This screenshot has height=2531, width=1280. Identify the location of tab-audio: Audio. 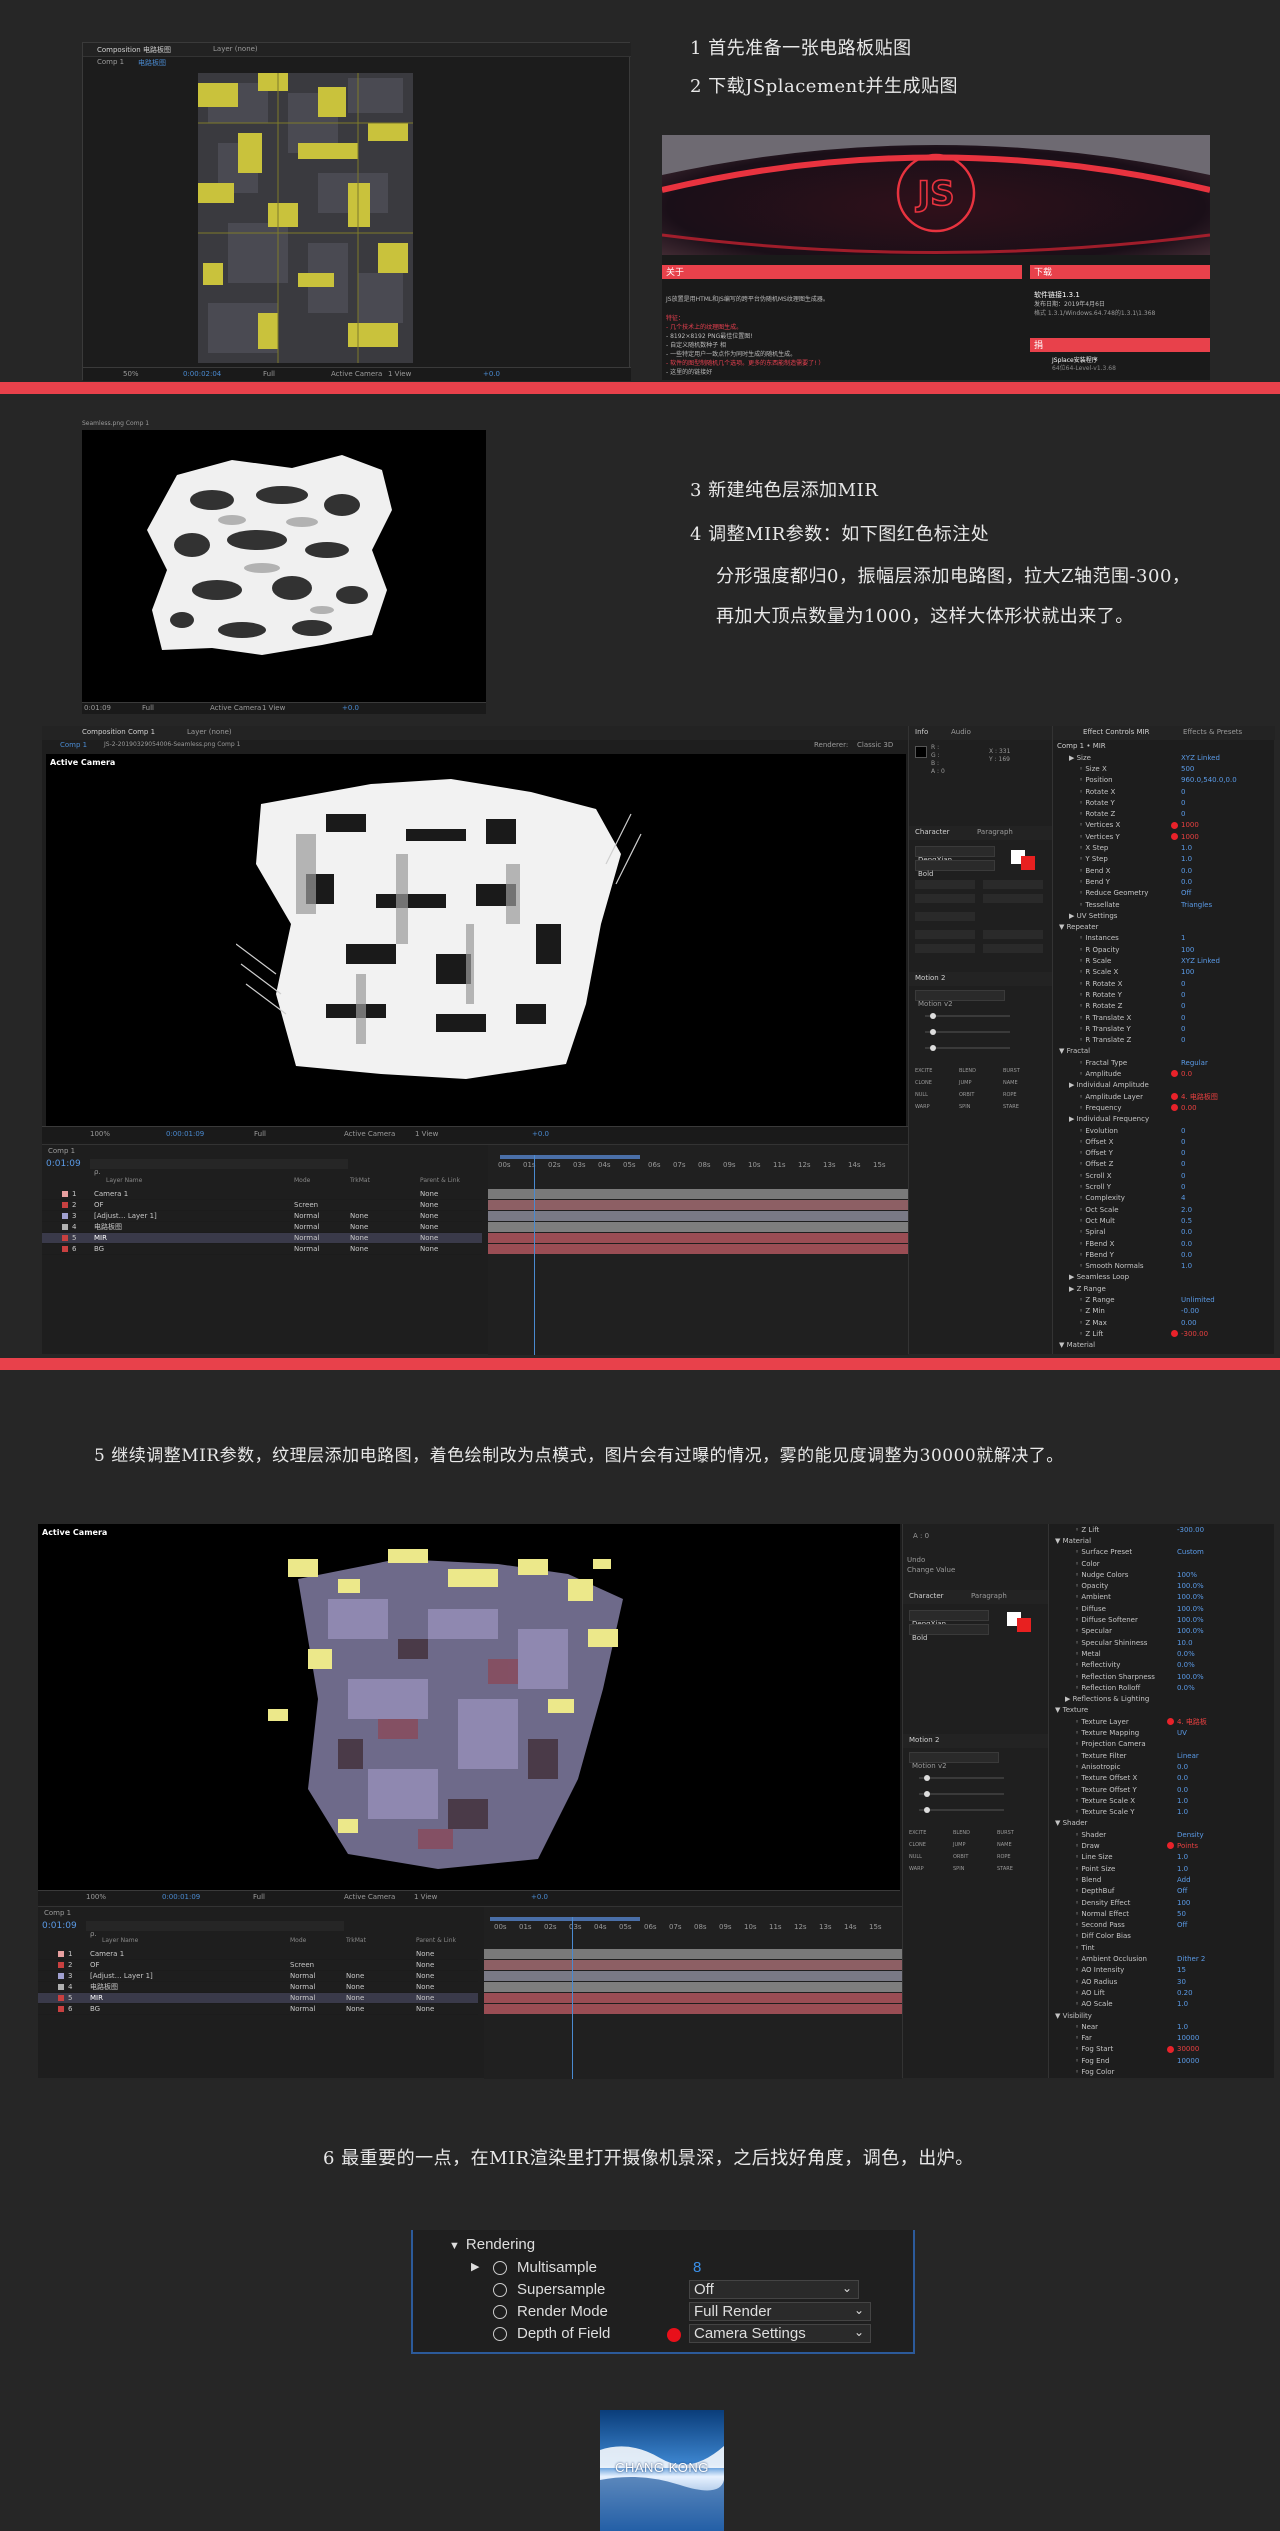
(961, 732).